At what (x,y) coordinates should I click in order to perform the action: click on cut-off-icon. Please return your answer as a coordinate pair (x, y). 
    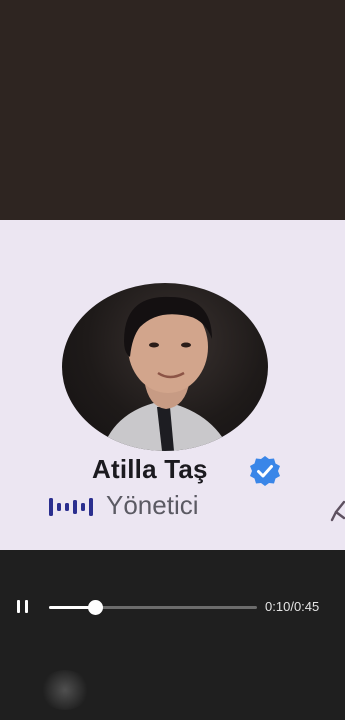
    Looking at the image, I should click on (337, 511).